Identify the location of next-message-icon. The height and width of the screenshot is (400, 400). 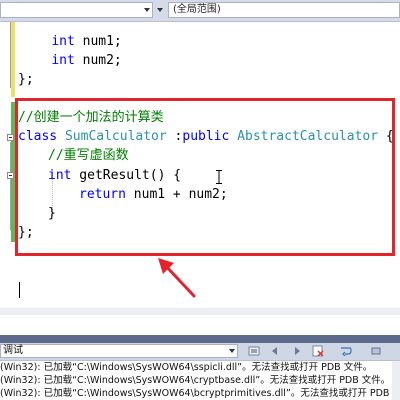
(296, 351).